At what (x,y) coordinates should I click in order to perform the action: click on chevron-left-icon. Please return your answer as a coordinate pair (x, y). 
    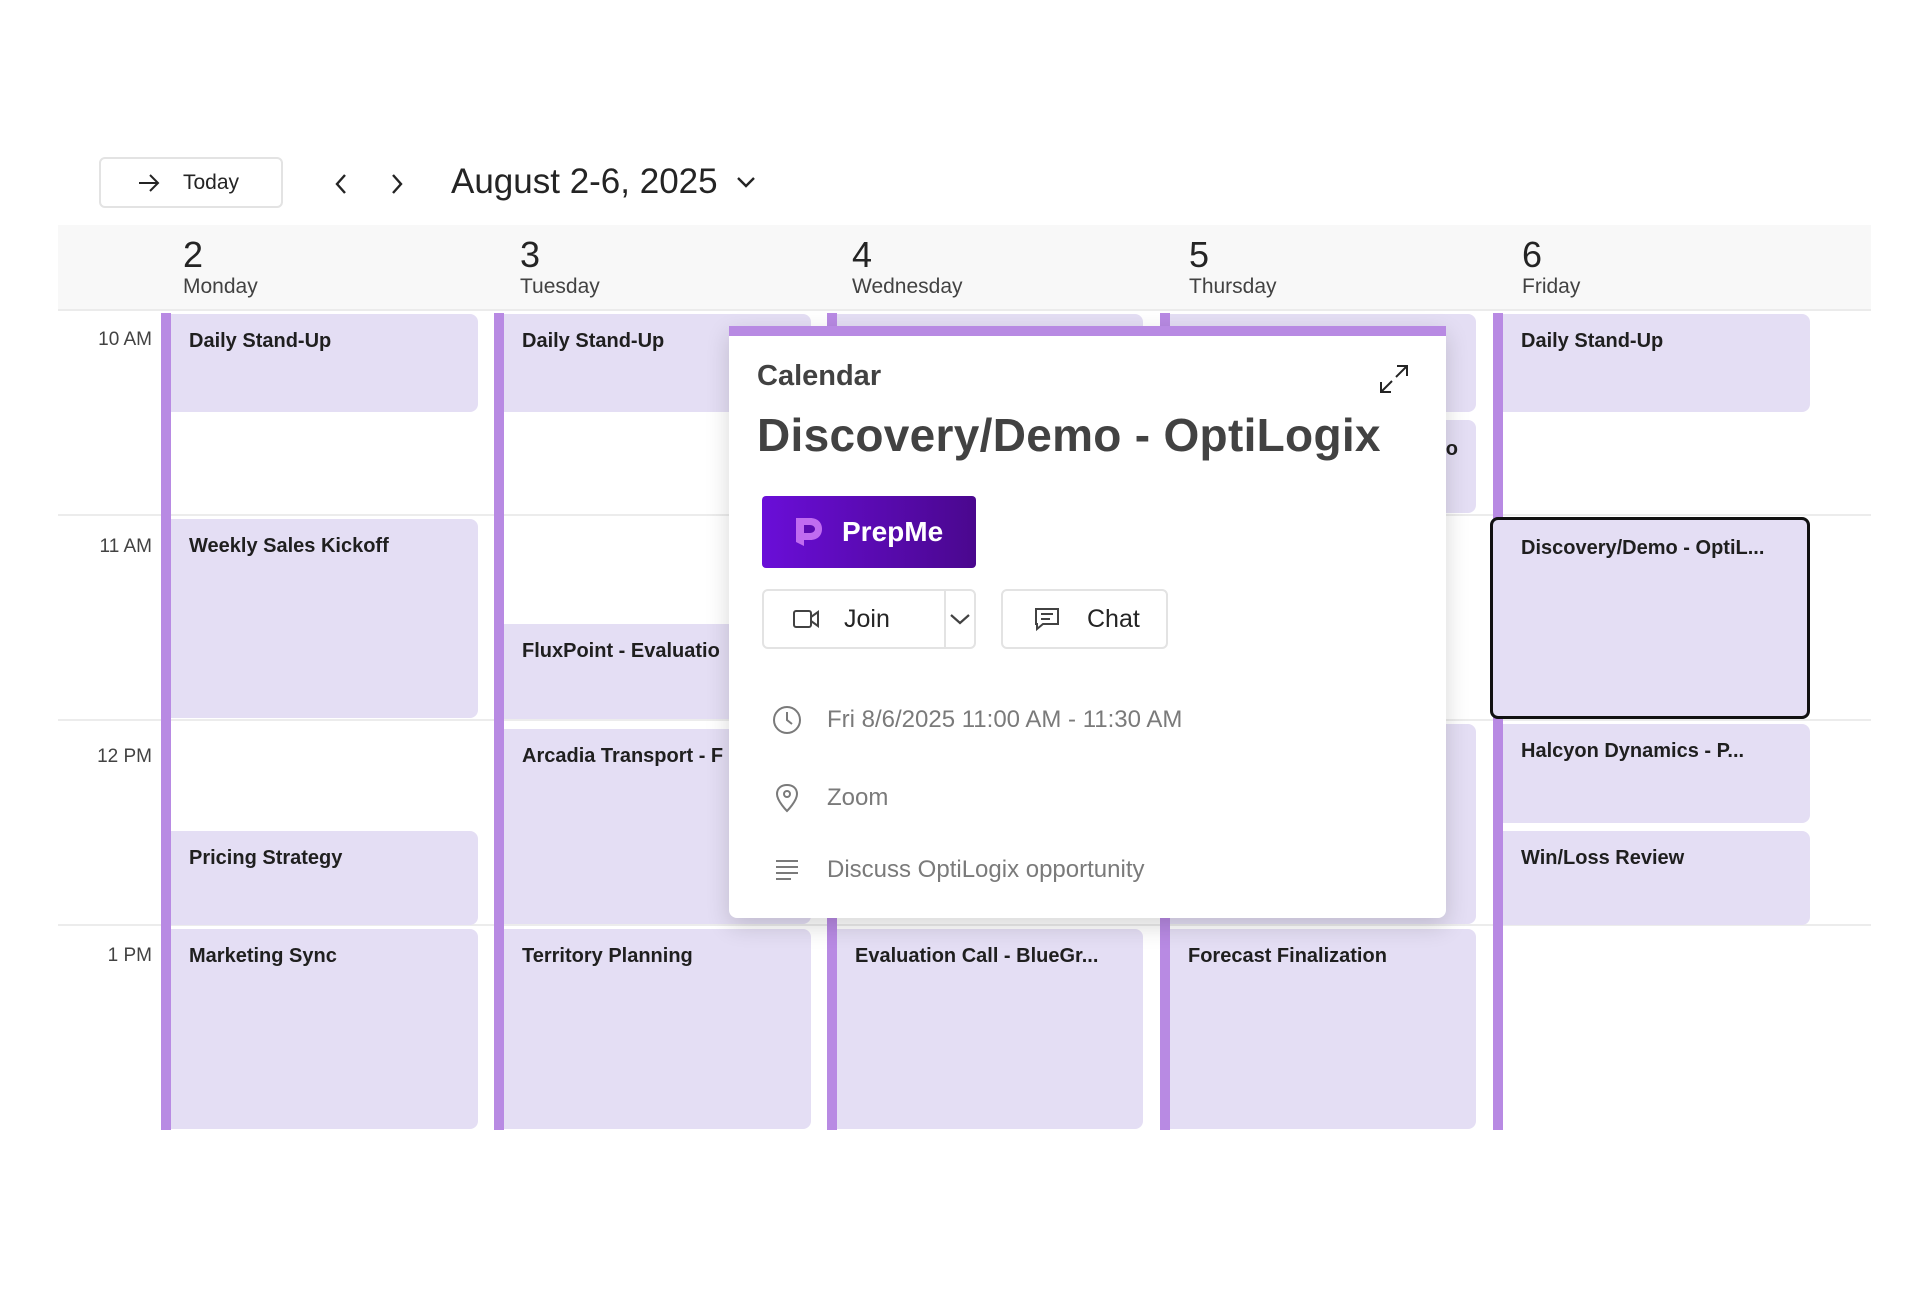
    Looking at the image, I should click on (340, 184).